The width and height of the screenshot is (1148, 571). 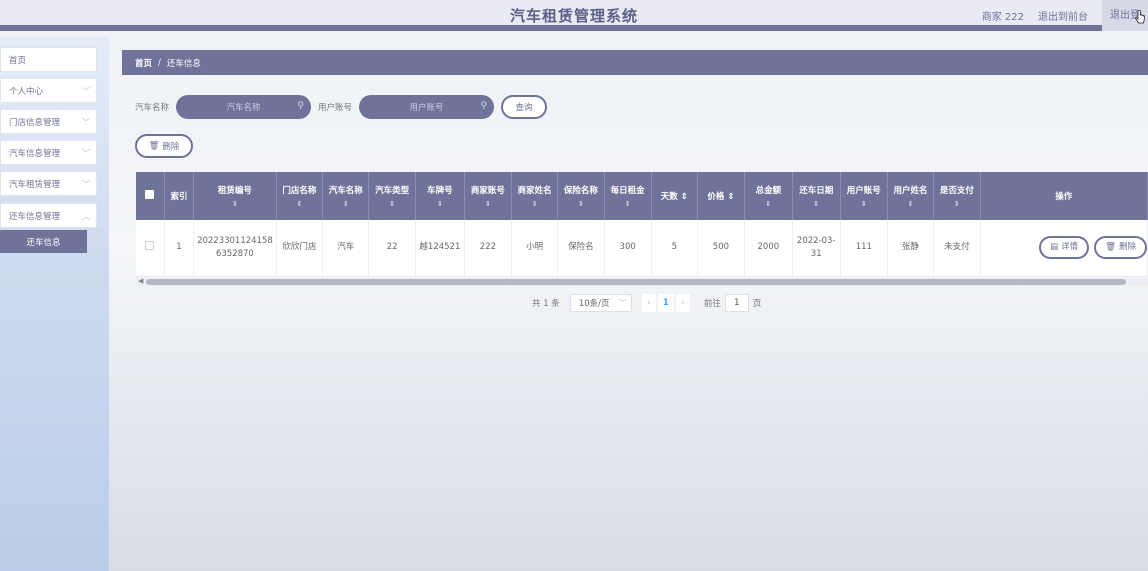 What do you see at coordinates (627, 191) in the screenshot?
I see `column-header-label: 每日租金` at bounding box center [627, 191].